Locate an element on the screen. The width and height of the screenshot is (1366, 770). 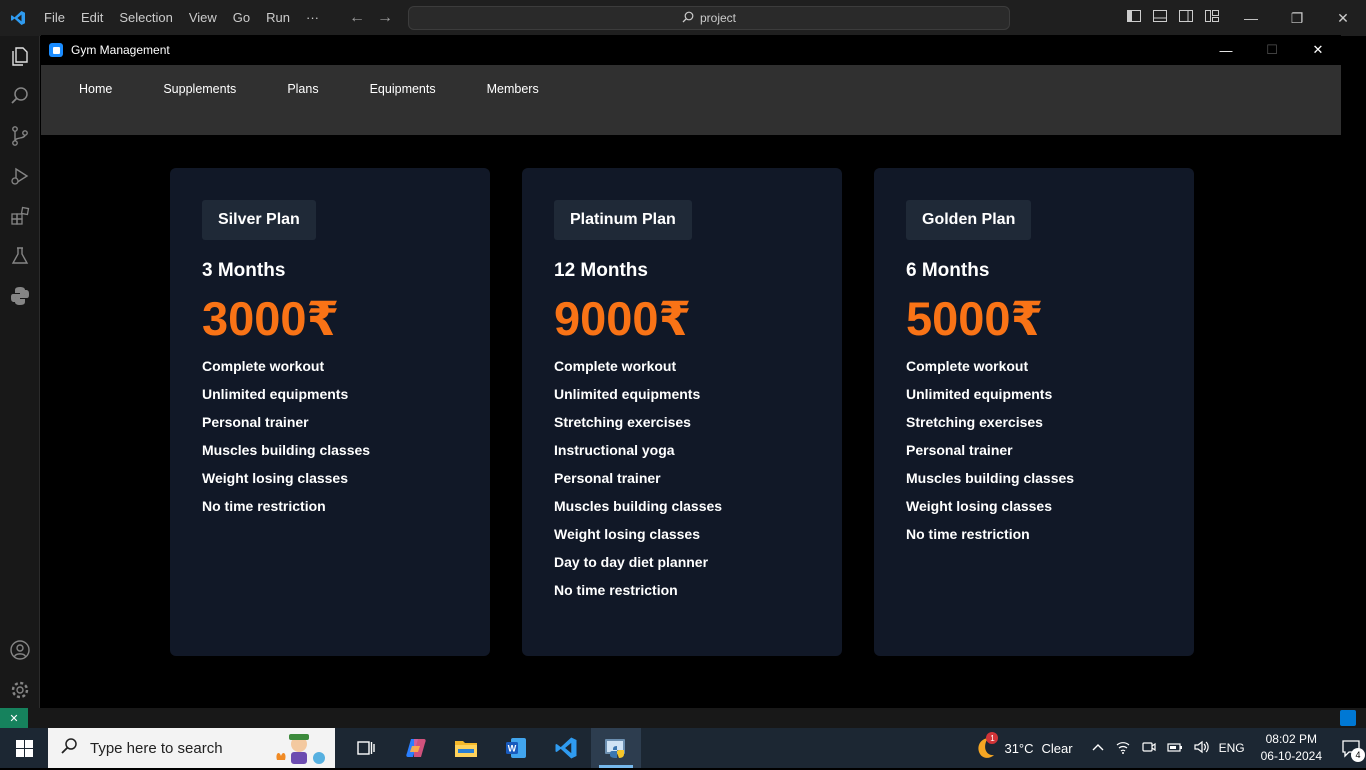
command-center-search: project is located at coordinates (709, 18).